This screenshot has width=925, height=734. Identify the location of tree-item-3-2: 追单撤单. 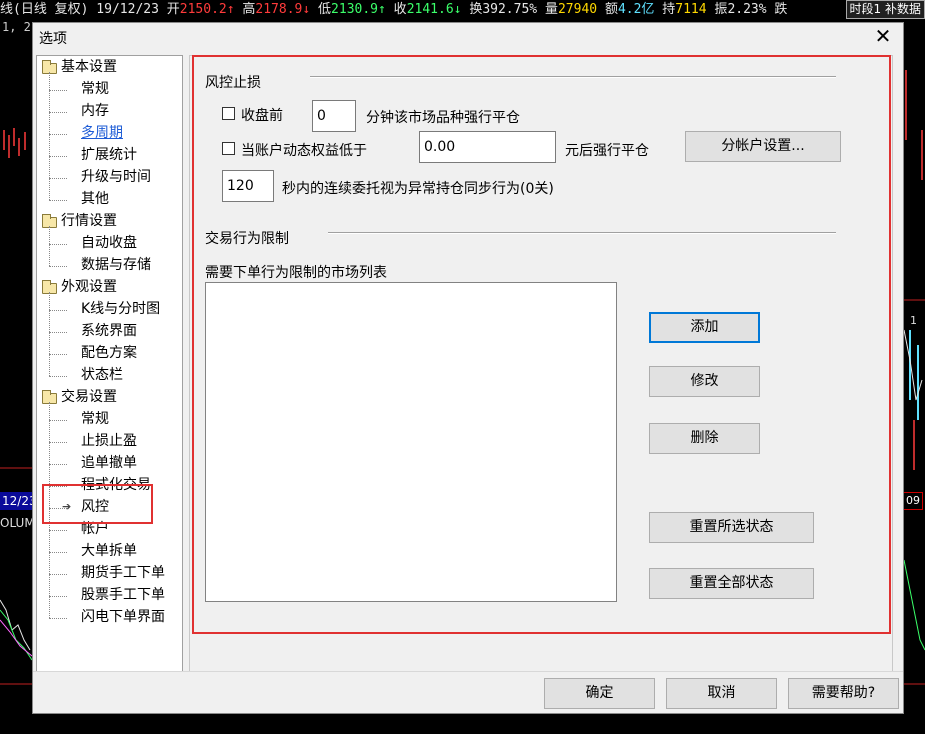
(109, 463).